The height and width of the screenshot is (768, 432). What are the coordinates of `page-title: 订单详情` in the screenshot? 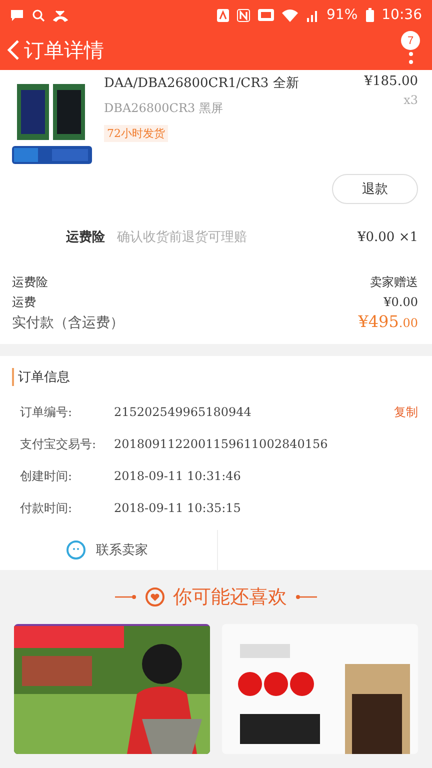 It's located at (64, 50).